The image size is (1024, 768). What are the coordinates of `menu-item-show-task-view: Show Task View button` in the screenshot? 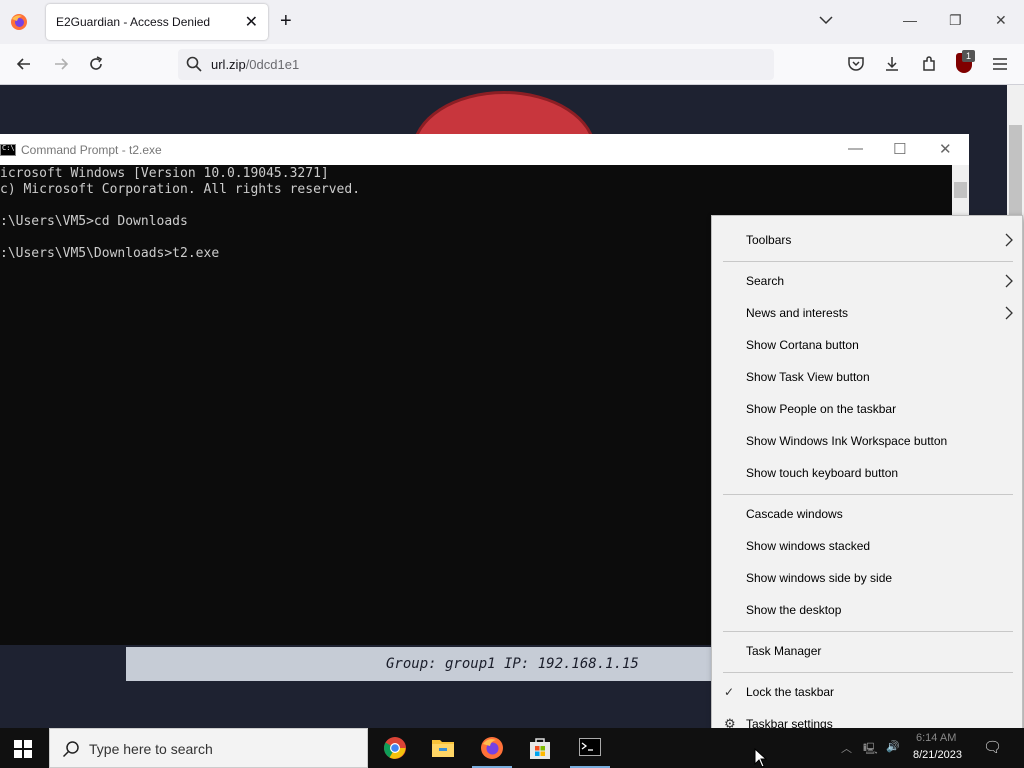 It's located at (867, 377).